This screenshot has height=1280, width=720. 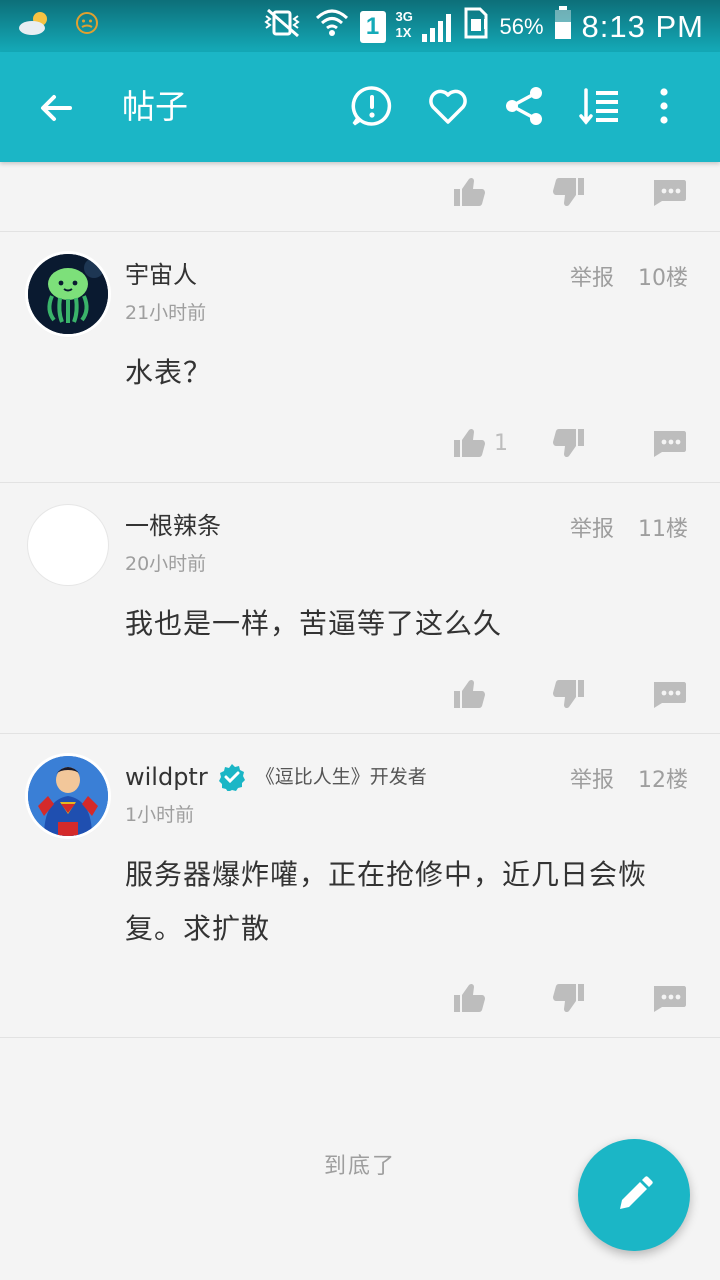 What do you see at coordinates (166, 777) in the screenshot?
I see `username-text: wildptr` at bounding box center [166, 777].